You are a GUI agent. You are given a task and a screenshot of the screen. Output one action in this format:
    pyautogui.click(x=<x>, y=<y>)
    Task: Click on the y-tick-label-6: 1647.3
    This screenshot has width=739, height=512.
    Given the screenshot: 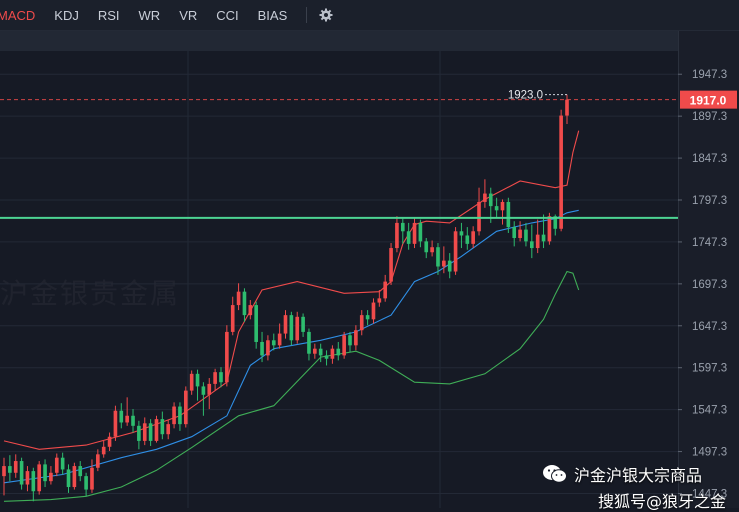 What is the action you would take?
    pyautogui.click(x=709, y=327)
    